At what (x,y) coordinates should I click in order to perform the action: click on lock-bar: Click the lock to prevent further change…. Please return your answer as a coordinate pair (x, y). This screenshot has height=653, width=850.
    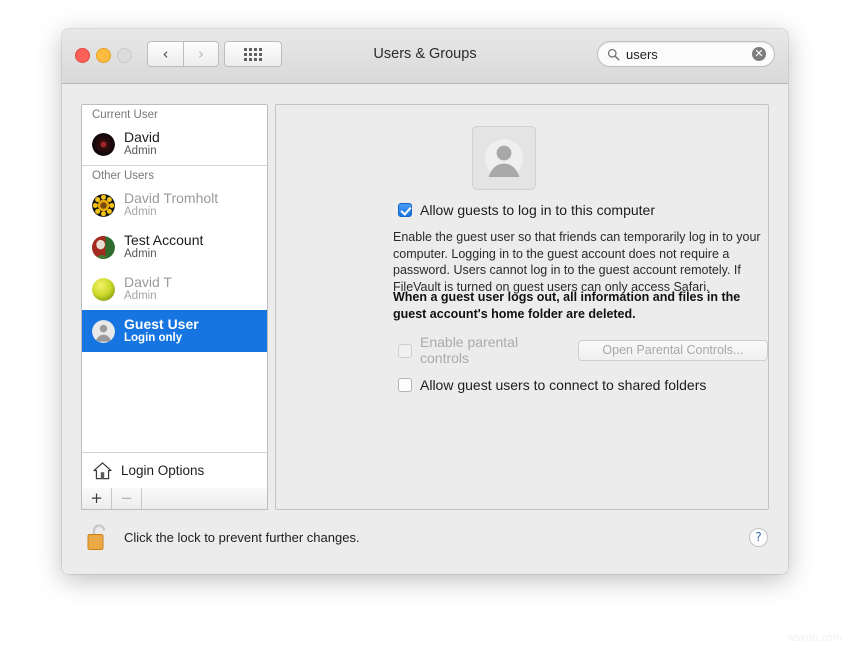
    Looking at the image, I should click on (425, 542).